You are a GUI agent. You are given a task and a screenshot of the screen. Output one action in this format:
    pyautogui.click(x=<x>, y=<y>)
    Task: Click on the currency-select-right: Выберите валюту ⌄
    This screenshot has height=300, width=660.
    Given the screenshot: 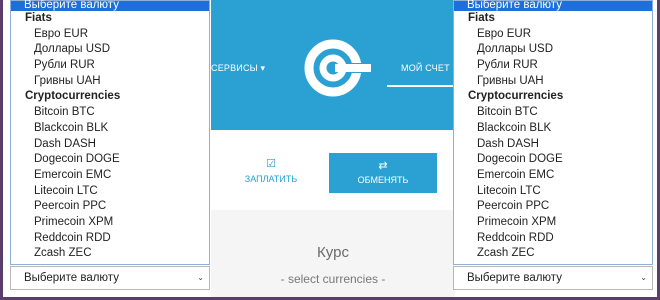 What is the action you would take?
    pyautogui.click(x=553, y=278)
    